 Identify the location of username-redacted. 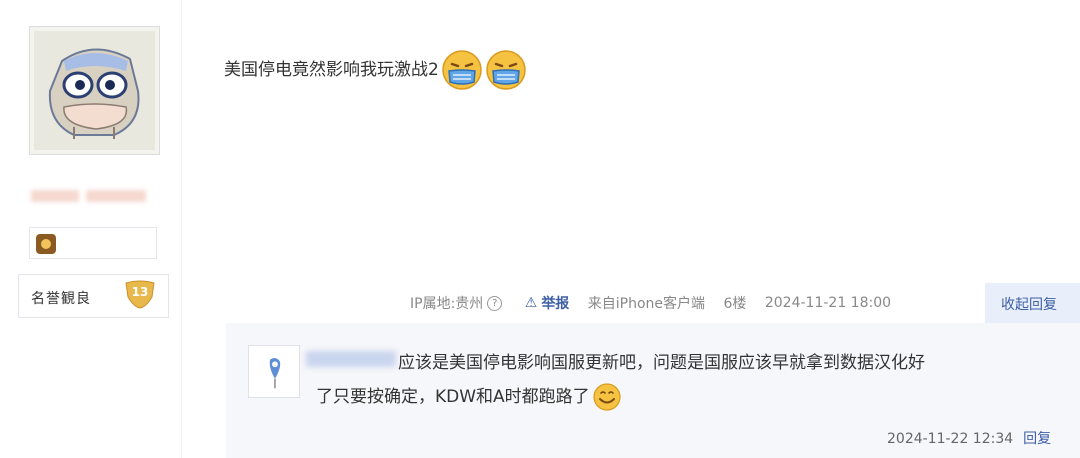
(55, 196).